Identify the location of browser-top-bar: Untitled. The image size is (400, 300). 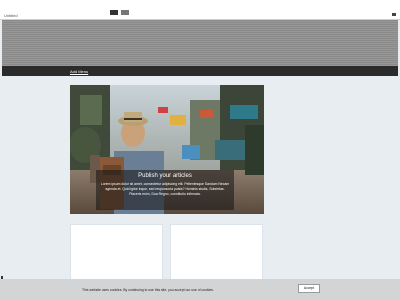
(200, 10).